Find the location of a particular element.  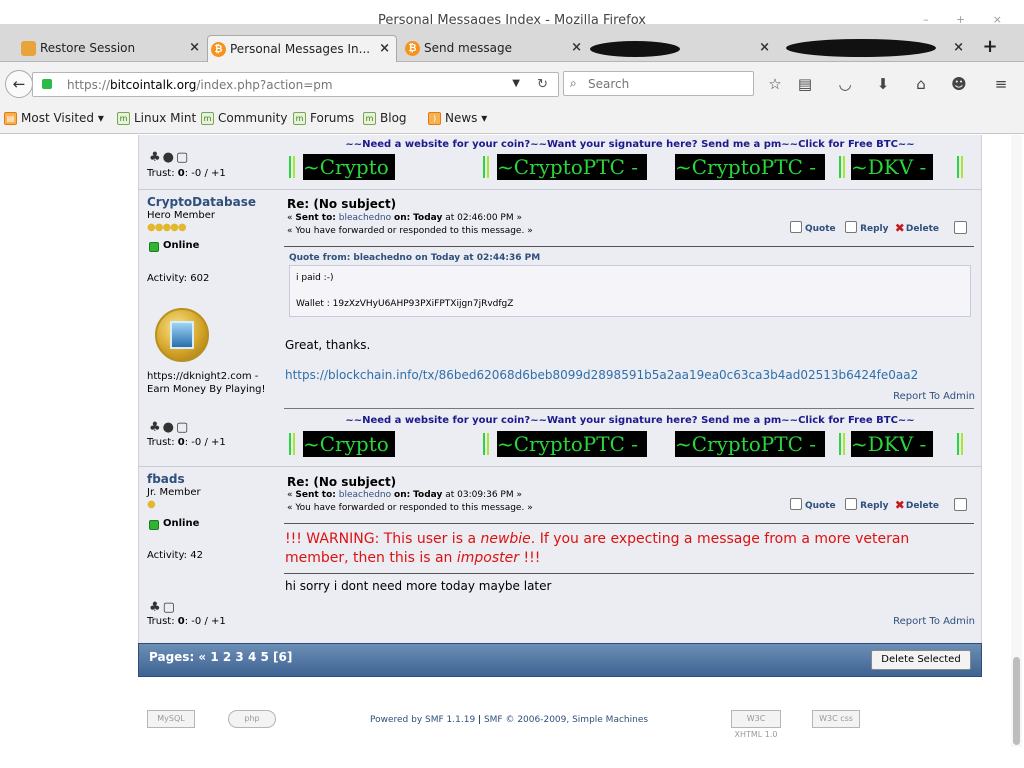

rank-stars: ● is located at coordinates (151, 504).